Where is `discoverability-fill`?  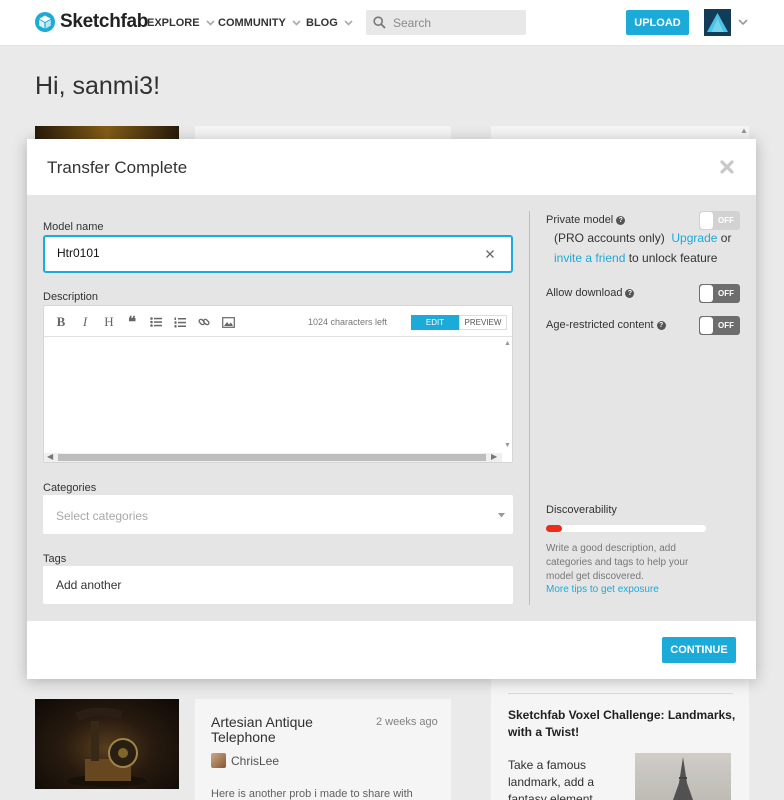 discoverability-fill is located at coordinates (554, 528).